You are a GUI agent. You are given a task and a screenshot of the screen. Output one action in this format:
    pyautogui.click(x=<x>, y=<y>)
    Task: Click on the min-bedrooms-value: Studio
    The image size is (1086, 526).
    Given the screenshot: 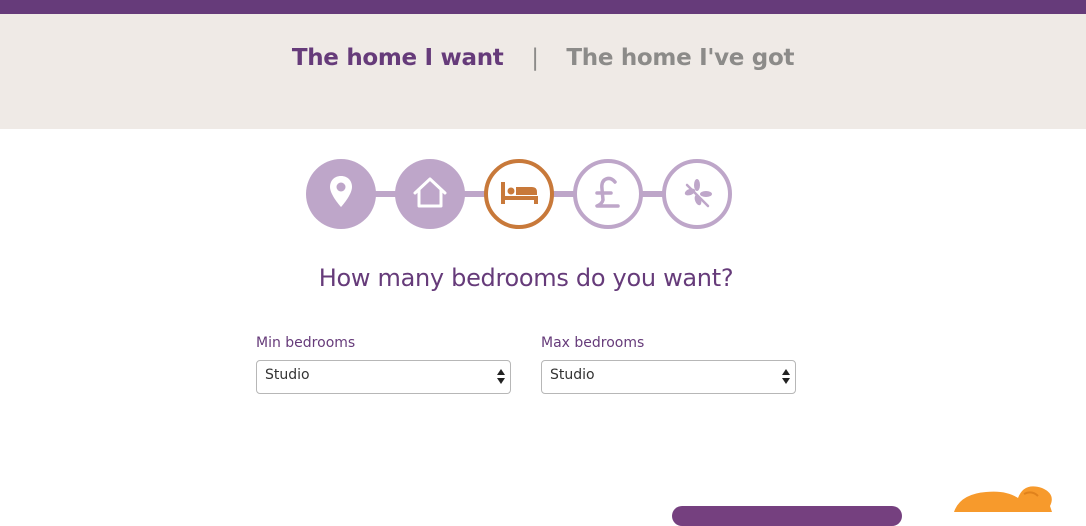 What is the action you would take?
    pyautogui.click(x=287, y=375)
    